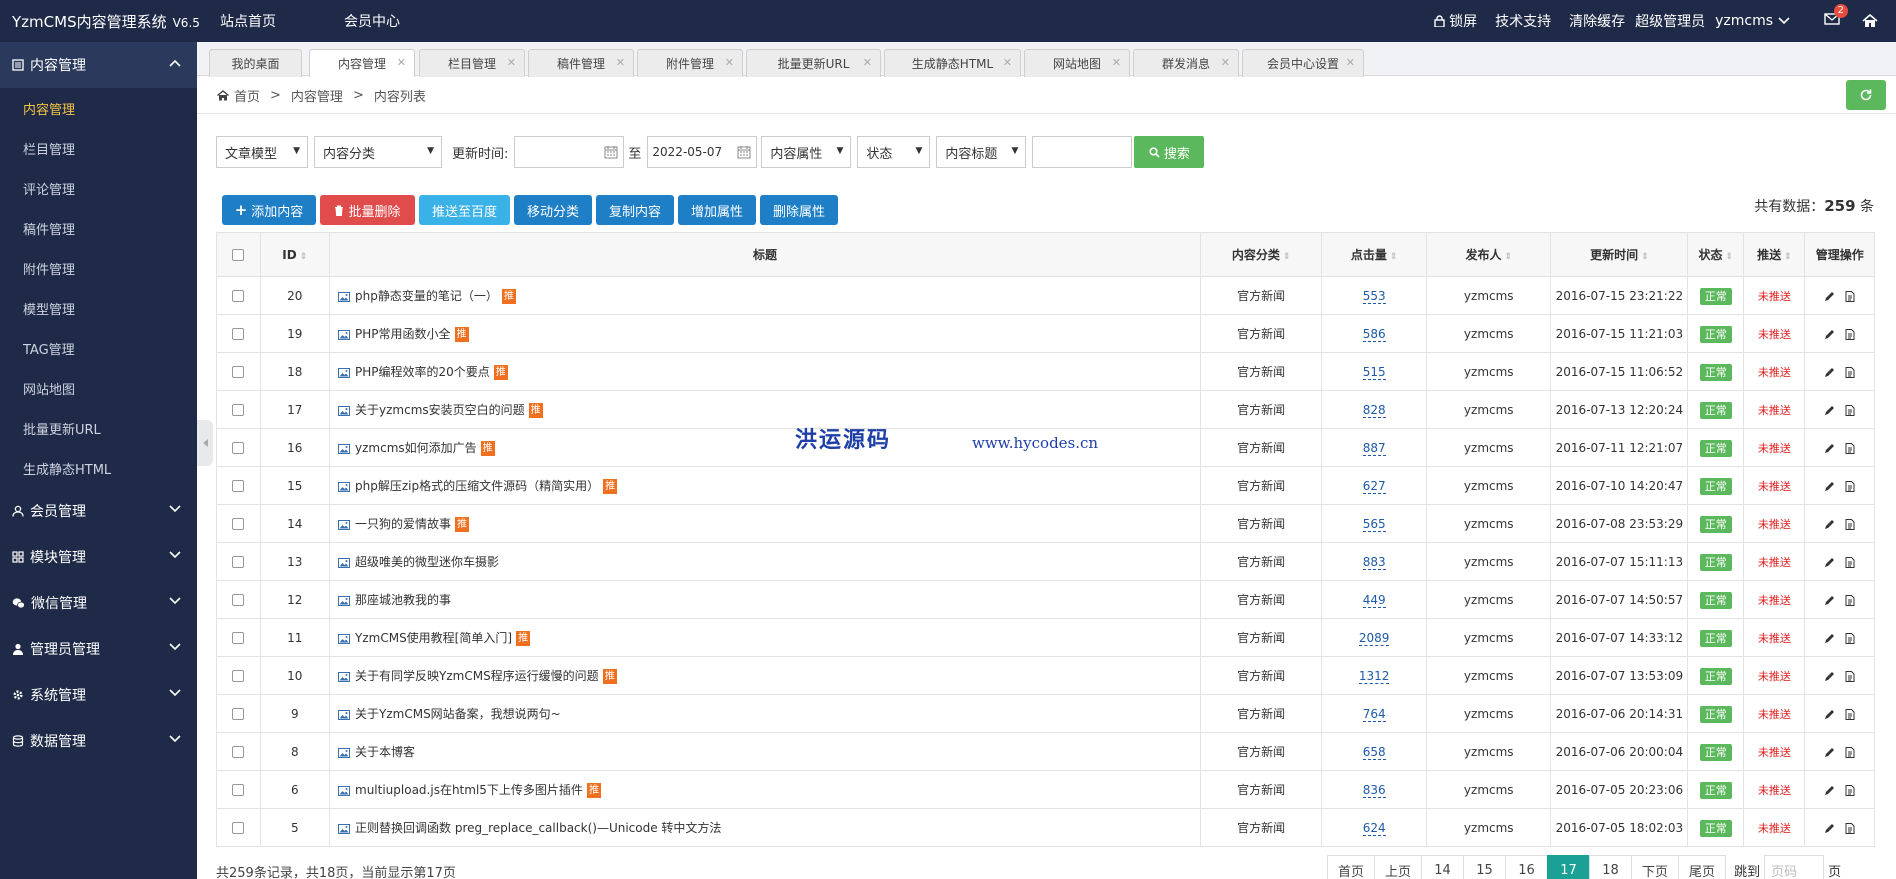  What do you see at coordinates (1374, 562) in the screenshot?
I see `row-hits: 883` at bounding box center [1374, 562].